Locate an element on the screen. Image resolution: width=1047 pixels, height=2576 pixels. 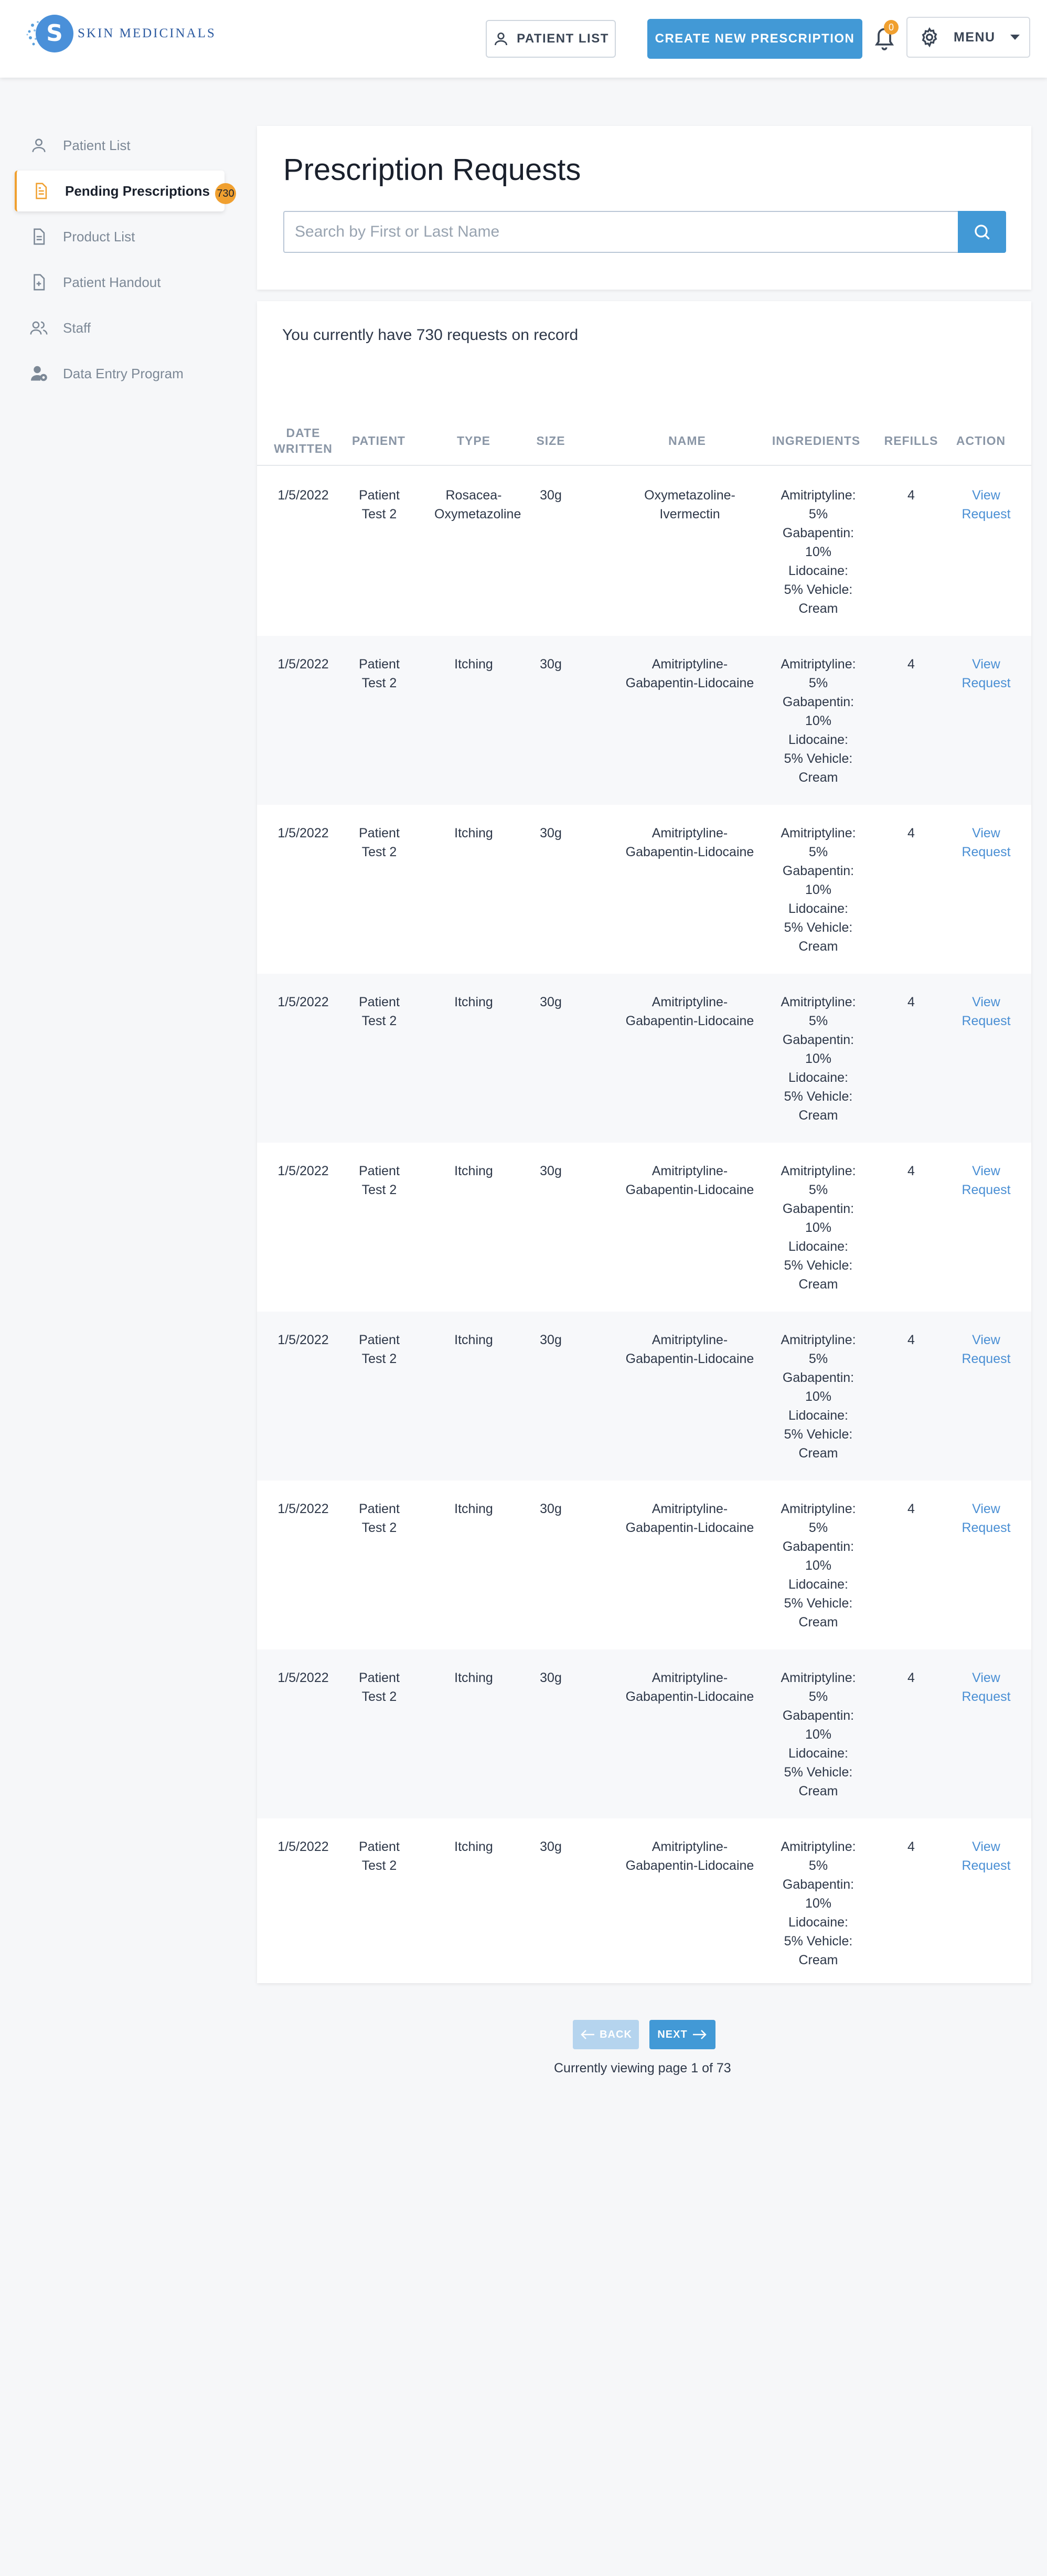
menu-button: MENU is located at coordinates (968, 37).